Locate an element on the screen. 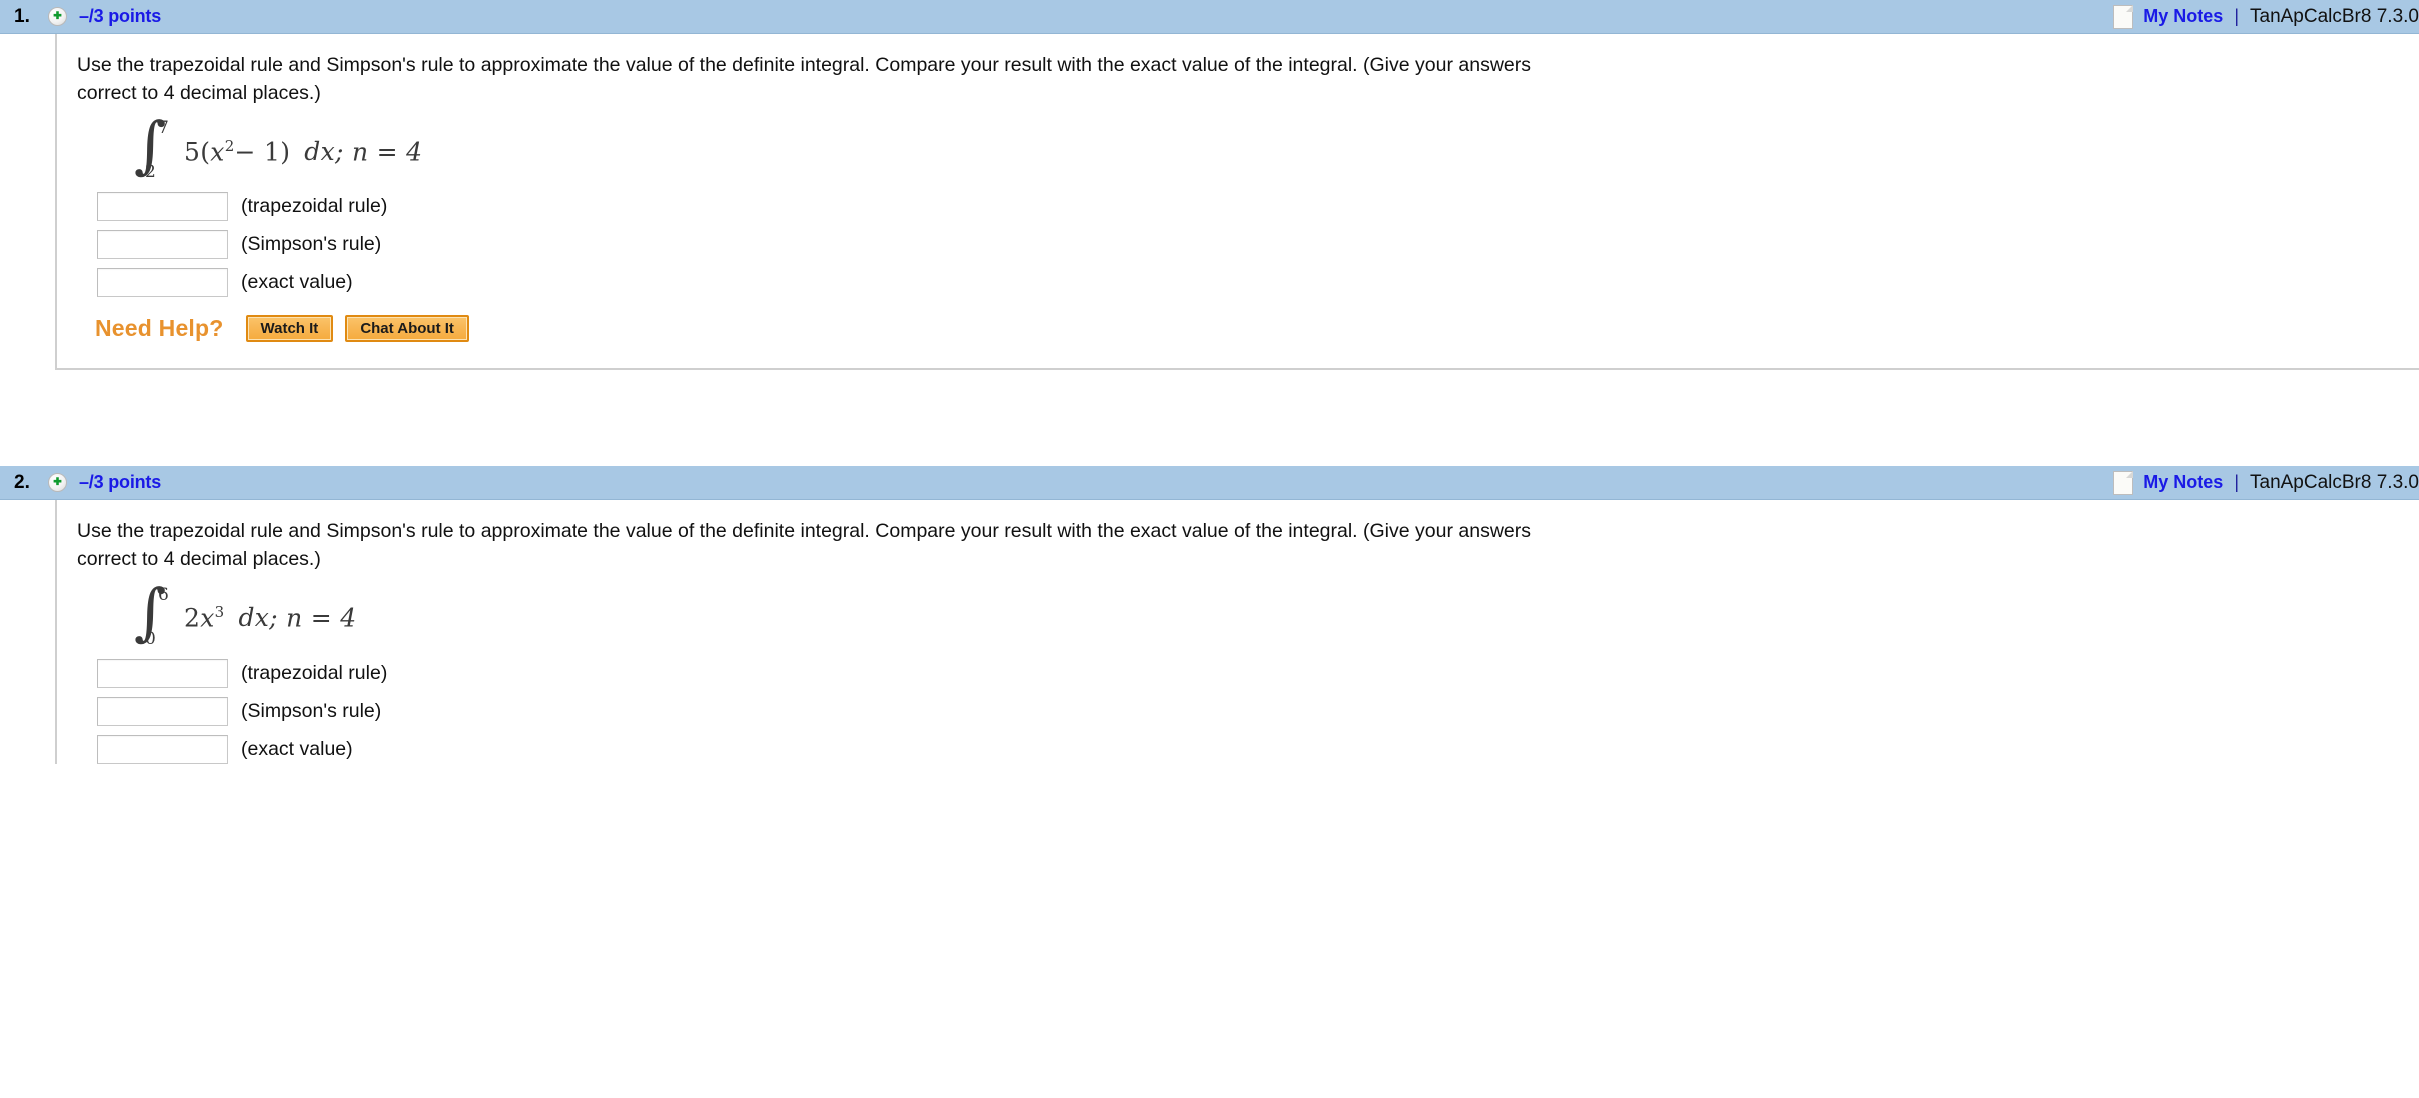 Image resolution: width=2419 pixels, height=1098 pixels. watch-it-button: Watch It is located at coordinates (289, 329).